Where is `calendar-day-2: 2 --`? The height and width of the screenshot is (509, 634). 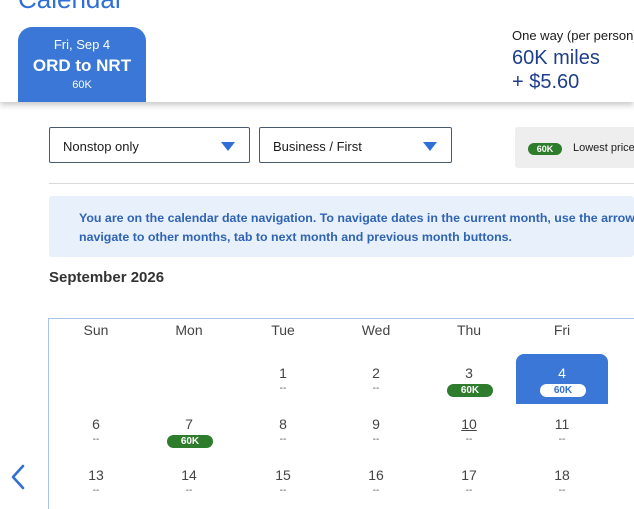
calendar-day-2: 2 -- is located at coordinates (376, 379).